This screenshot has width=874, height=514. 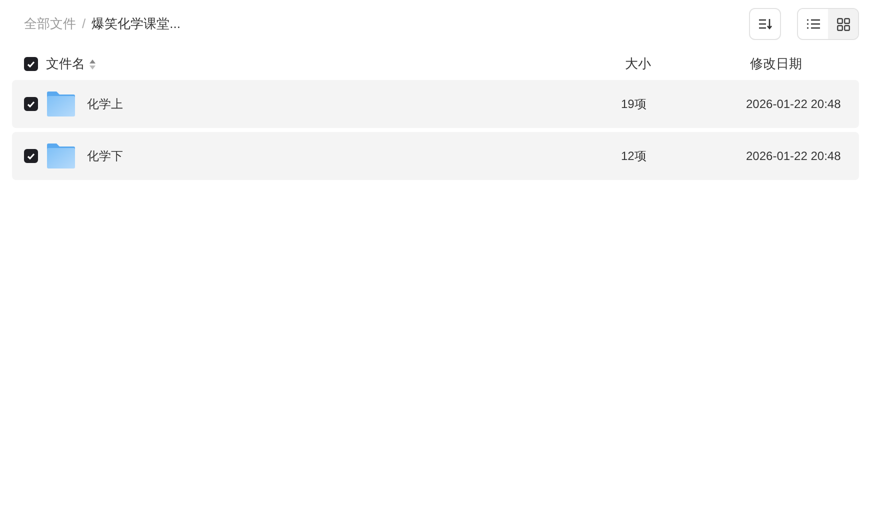 What do you see at coordinates (435, 156) in the screenshot?
I see `file-row: 化学下 12项 2026-01-22 20:48` at bounding box center [435, 156].